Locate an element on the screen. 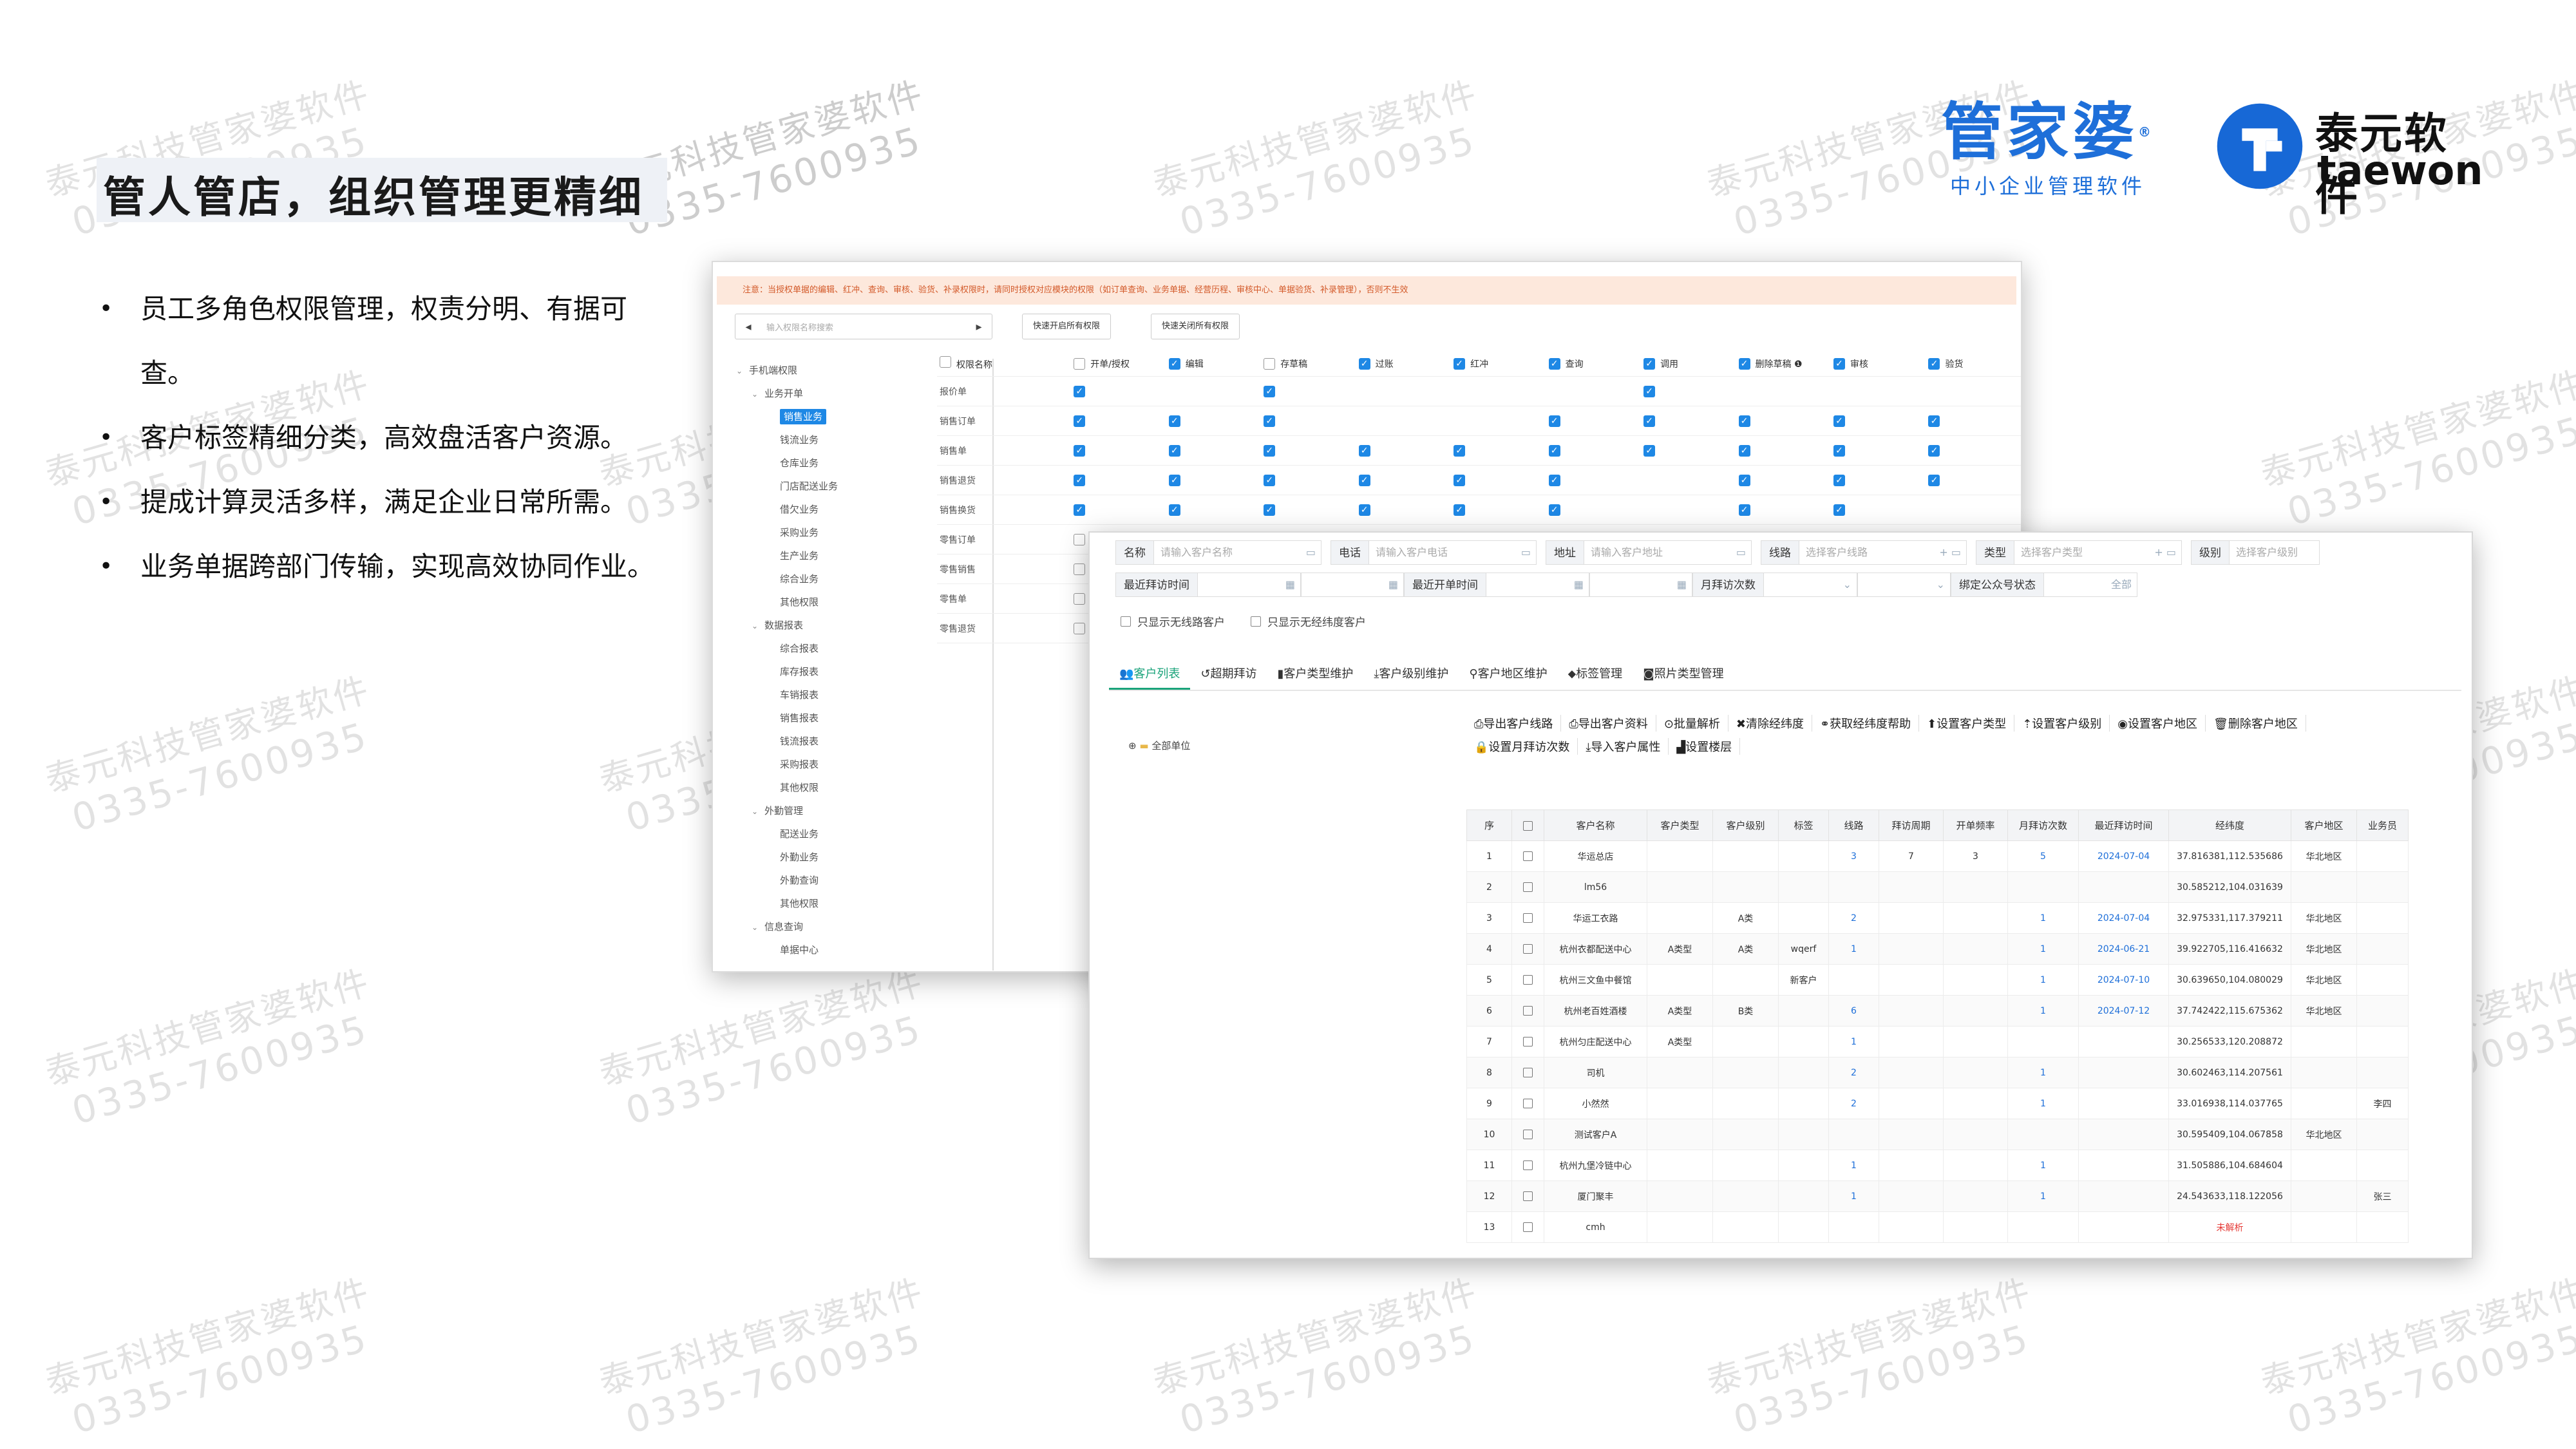  tree-node: ⌄ 外勤管理 is located at coordinates (864, 811).